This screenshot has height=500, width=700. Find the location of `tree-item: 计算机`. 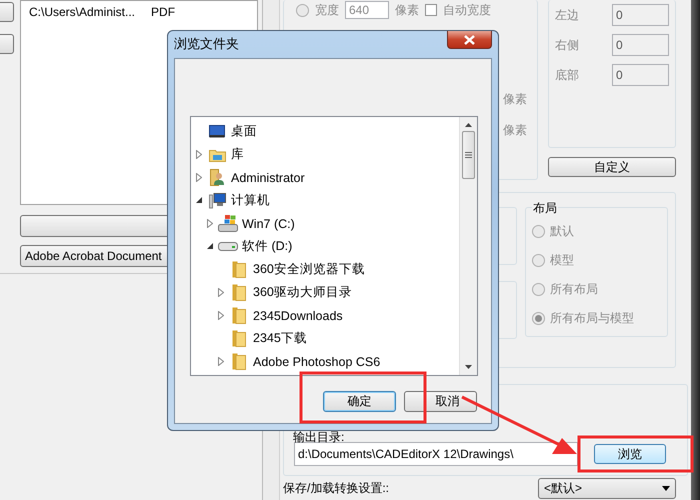

tree-item: 计算机 is located at coordinates (250, 200).